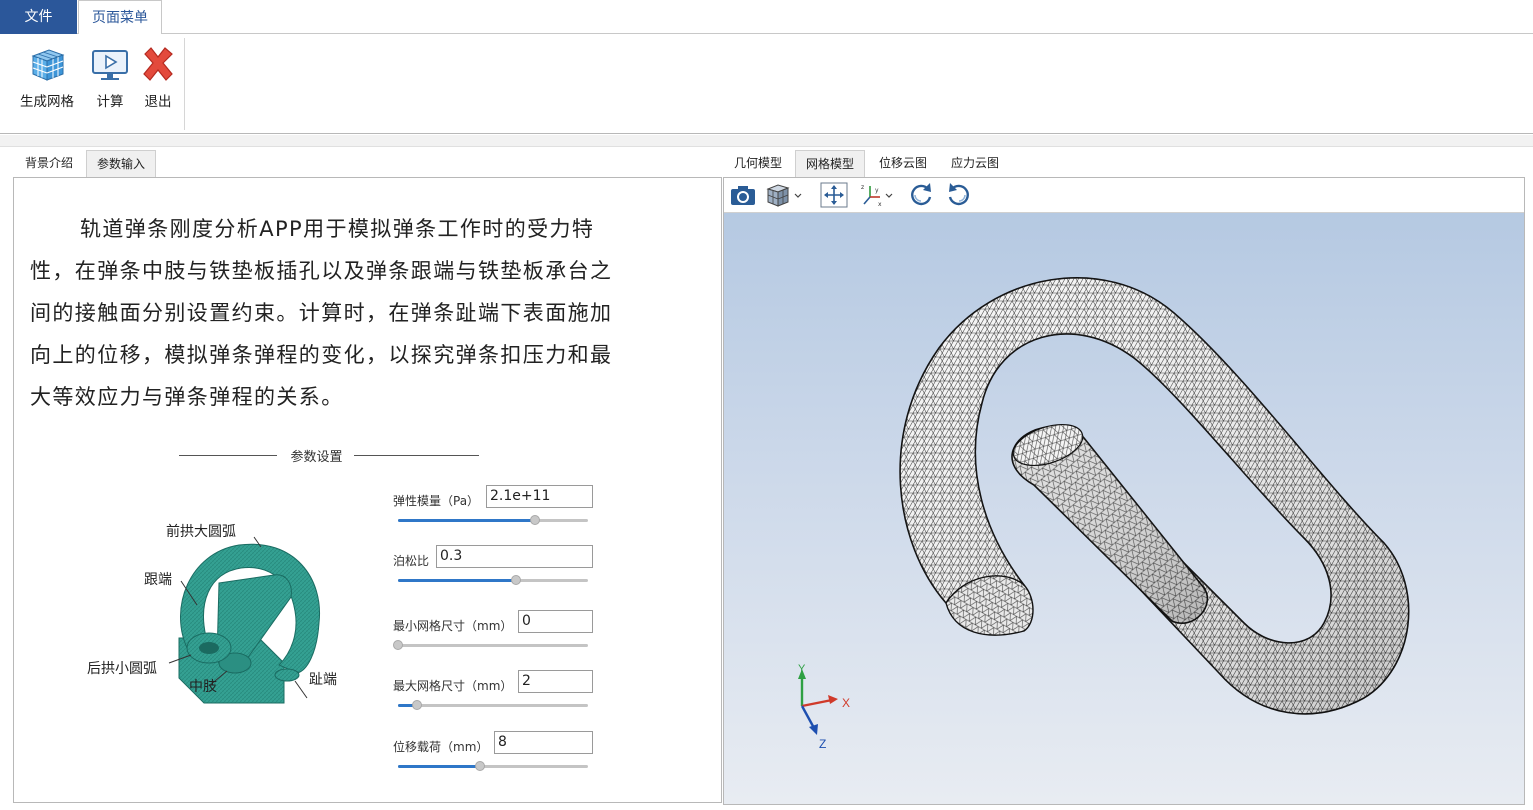 This screenshot has width=1533, height=810. I want to click on param-row-min-mesh-size: 最小网格尺寸（mm） 0, so click(493, 630).